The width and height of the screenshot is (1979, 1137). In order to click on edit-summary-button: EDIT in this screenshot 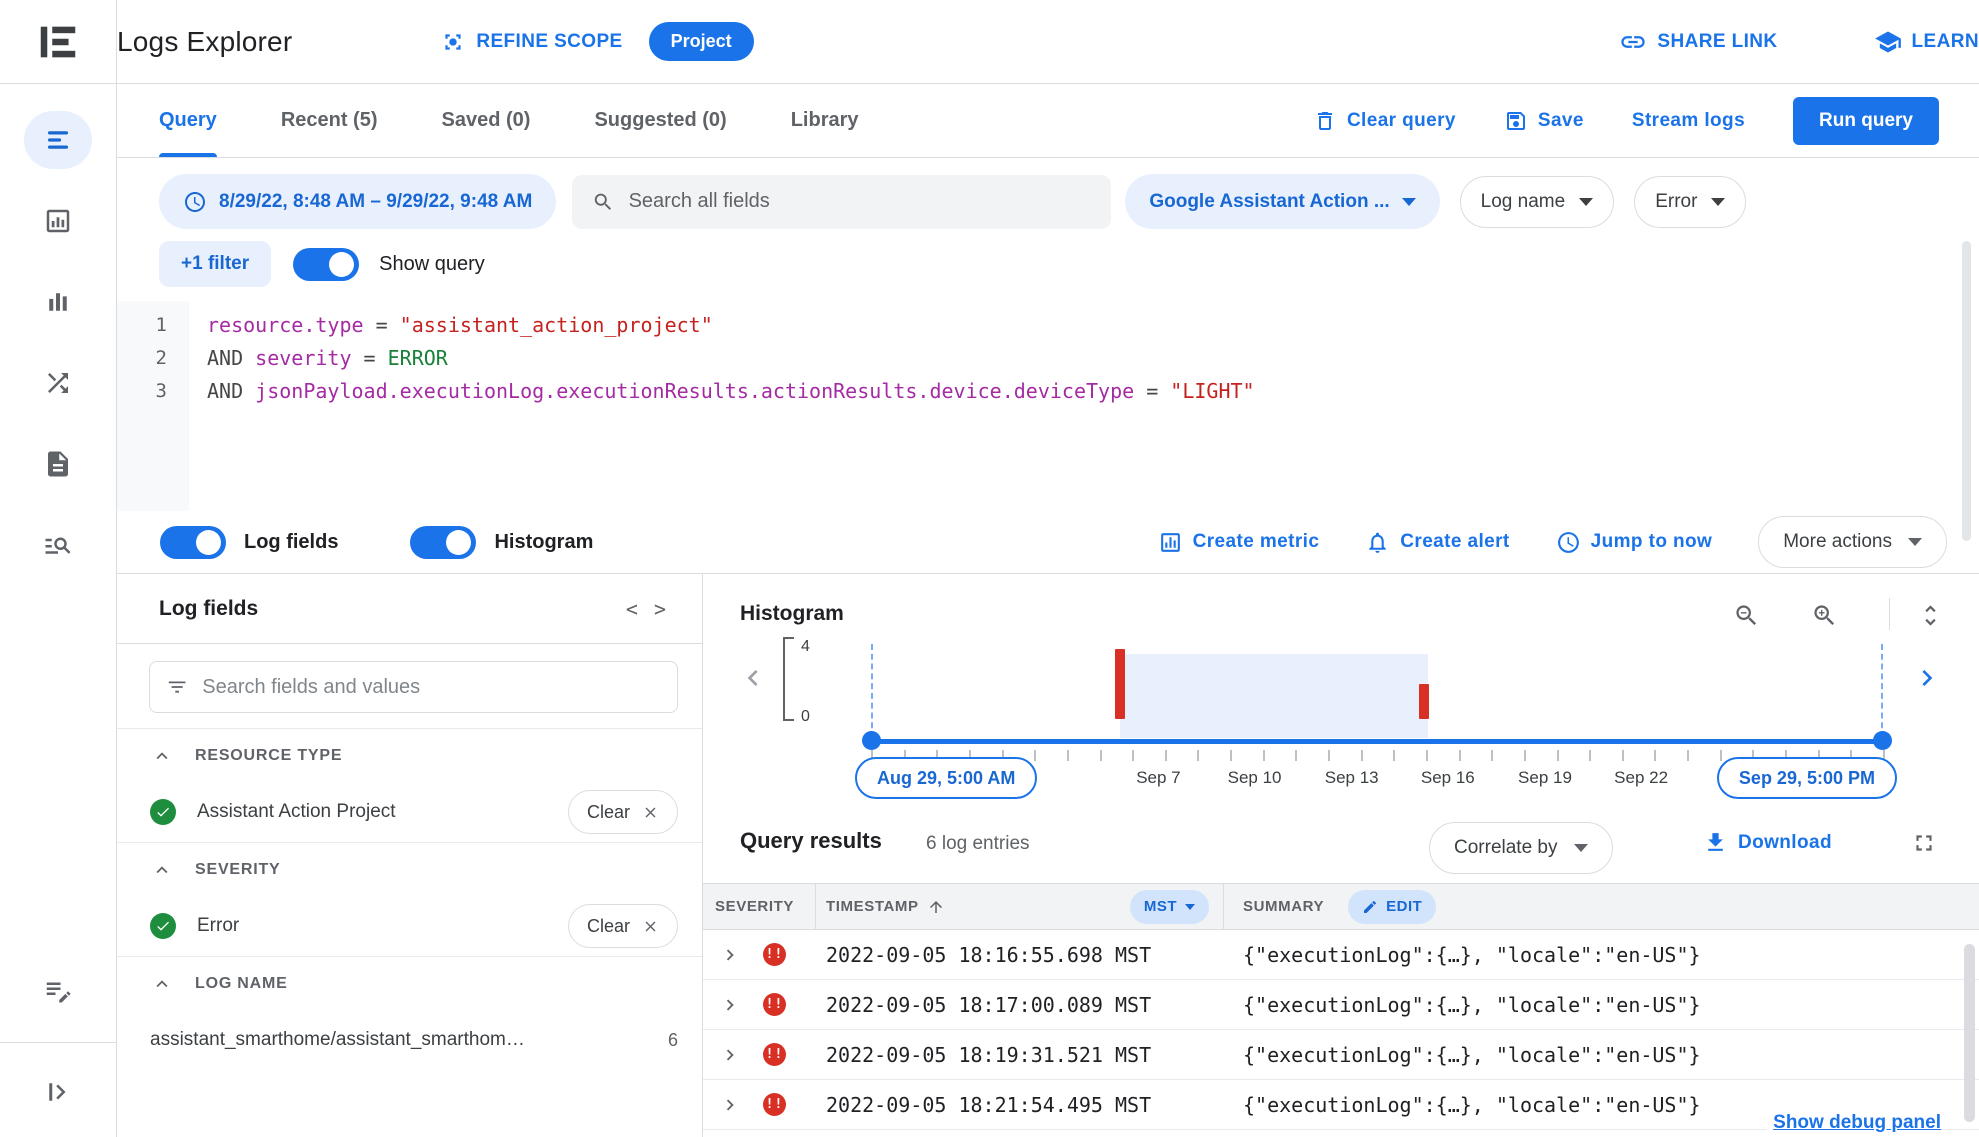, I will do `click(1392, 906)`.